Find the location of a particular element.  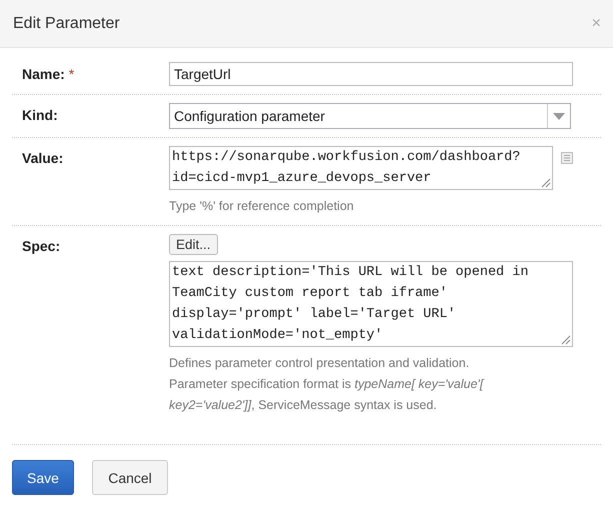

hint-text: Defines parameter control presentation and validation. Parameter specification format is typeName[ key='value'[ key2='value2']], ServiceMessage syntax is used. is located at coordinates (327, 384).